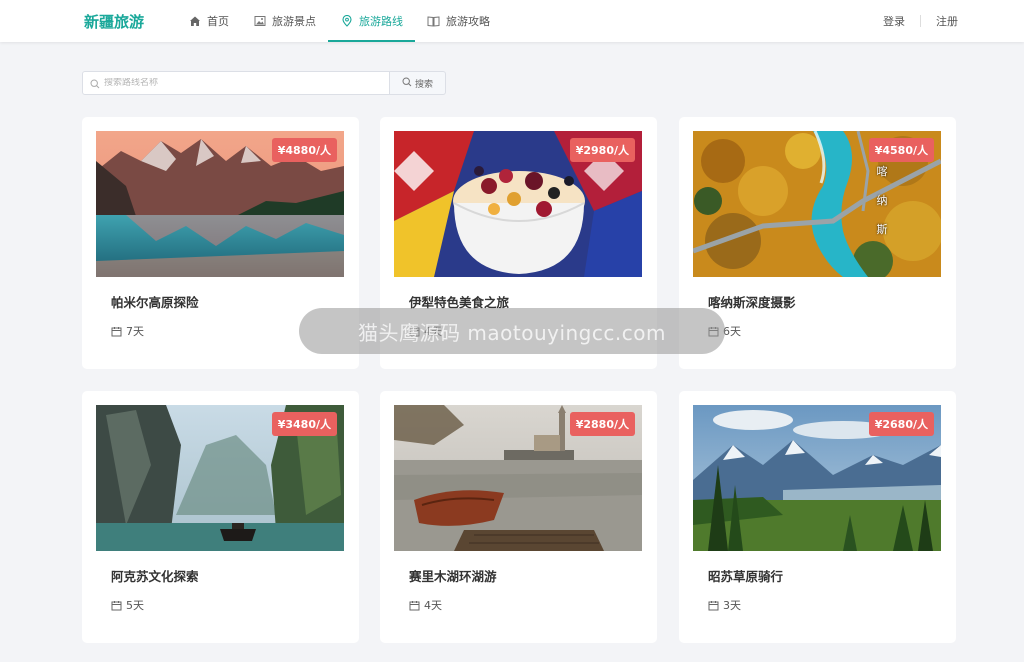 This screenshot has width=1024, height=662. What do you see at coordinates (155, 301) in the screenshot?
I see `route-title: 帕米尔高原探险` at bounding box center [155, 301].